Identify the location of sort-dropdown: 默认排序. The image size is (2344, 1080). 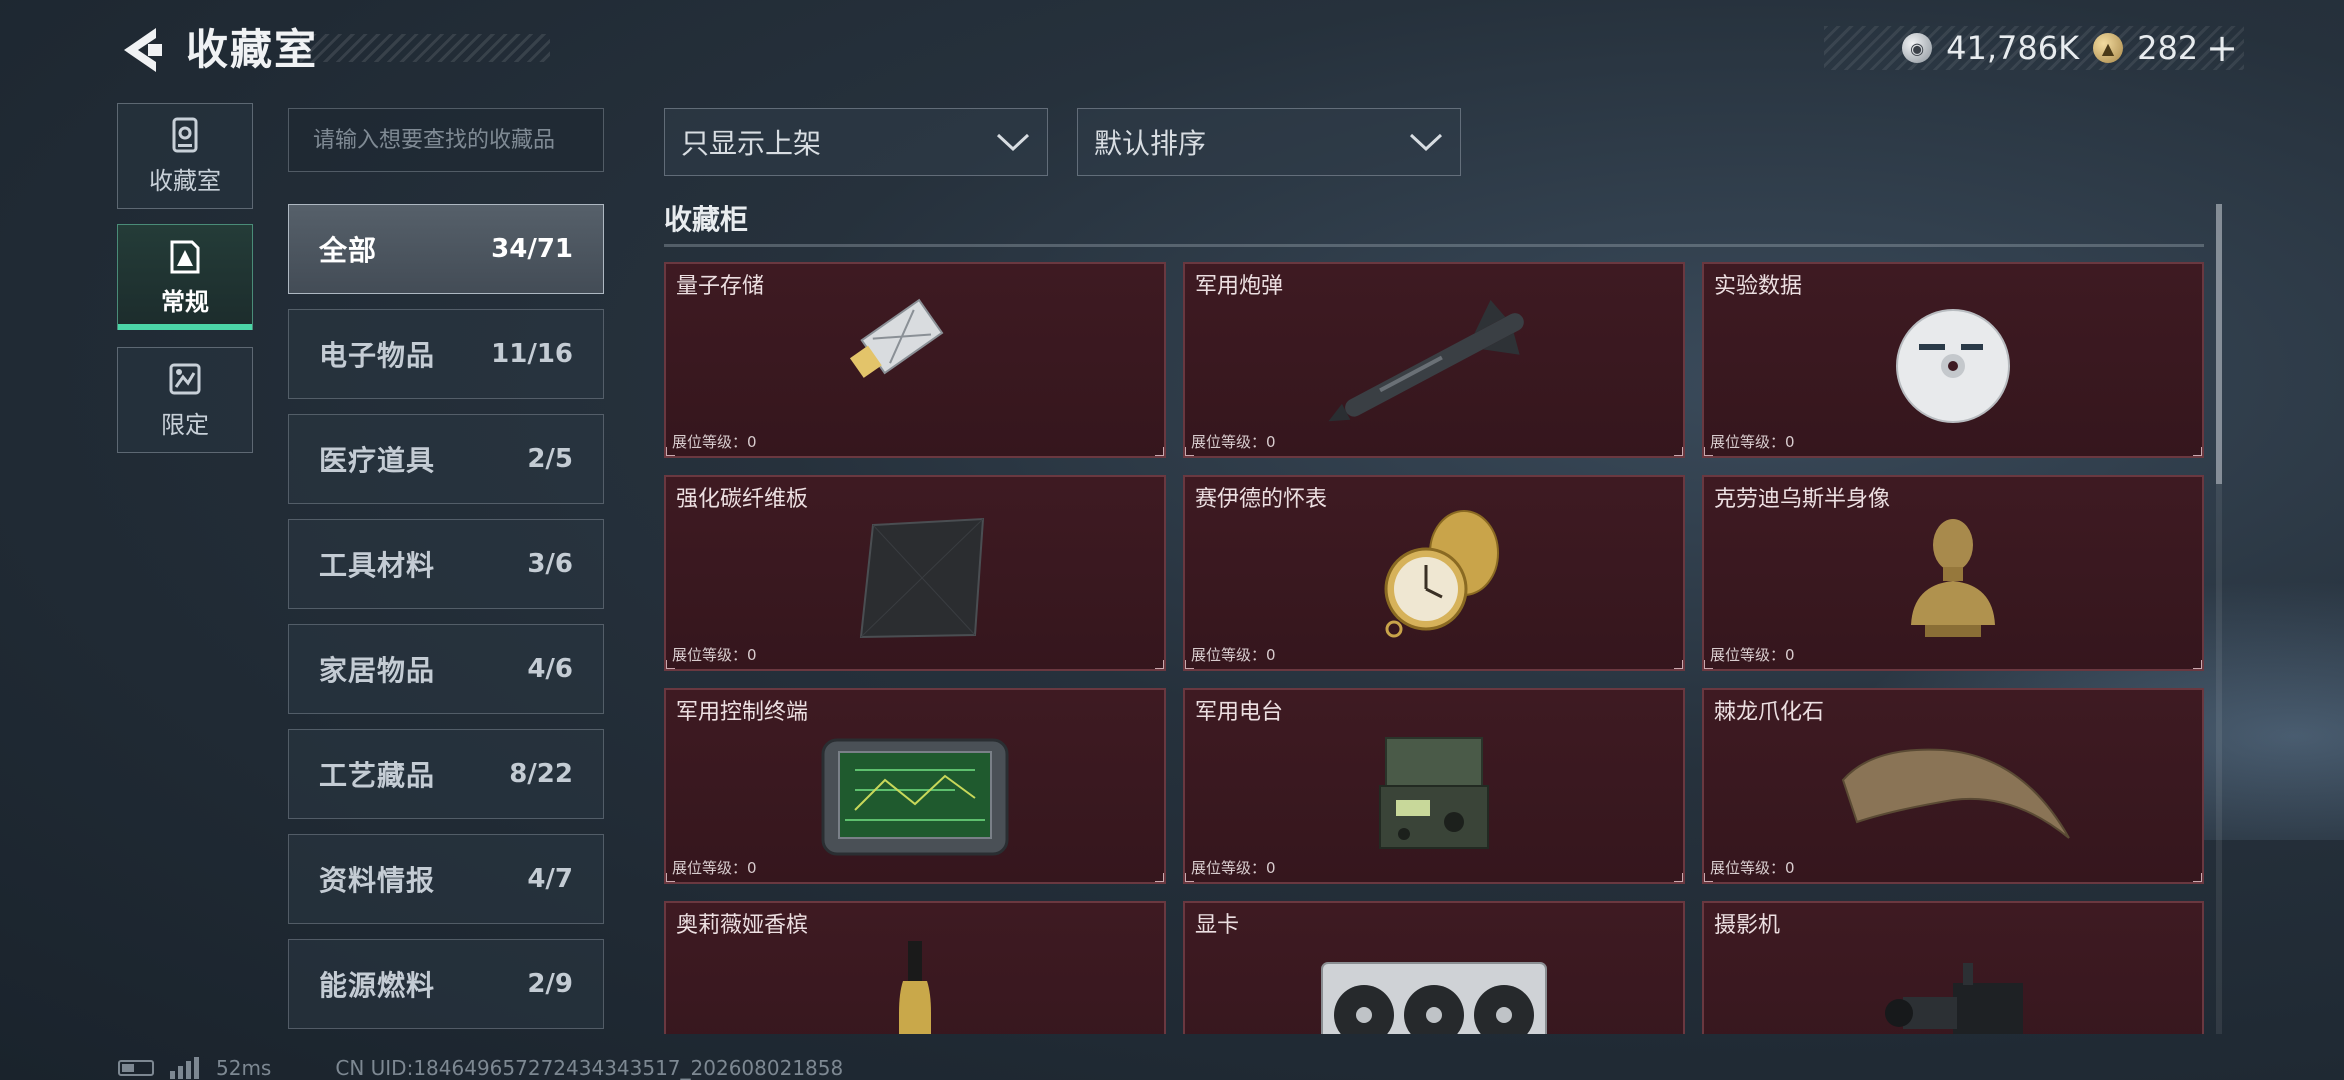
(1269, 142).